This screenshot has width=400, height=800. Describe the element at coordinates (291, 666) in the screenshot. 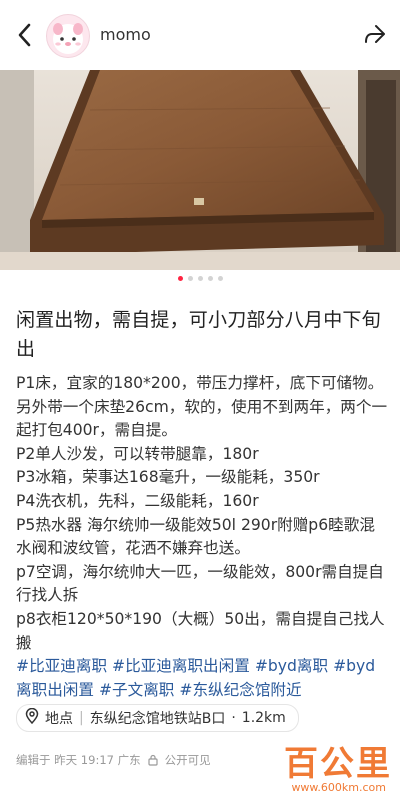

I see `hashtag: #byd离职` at that location.